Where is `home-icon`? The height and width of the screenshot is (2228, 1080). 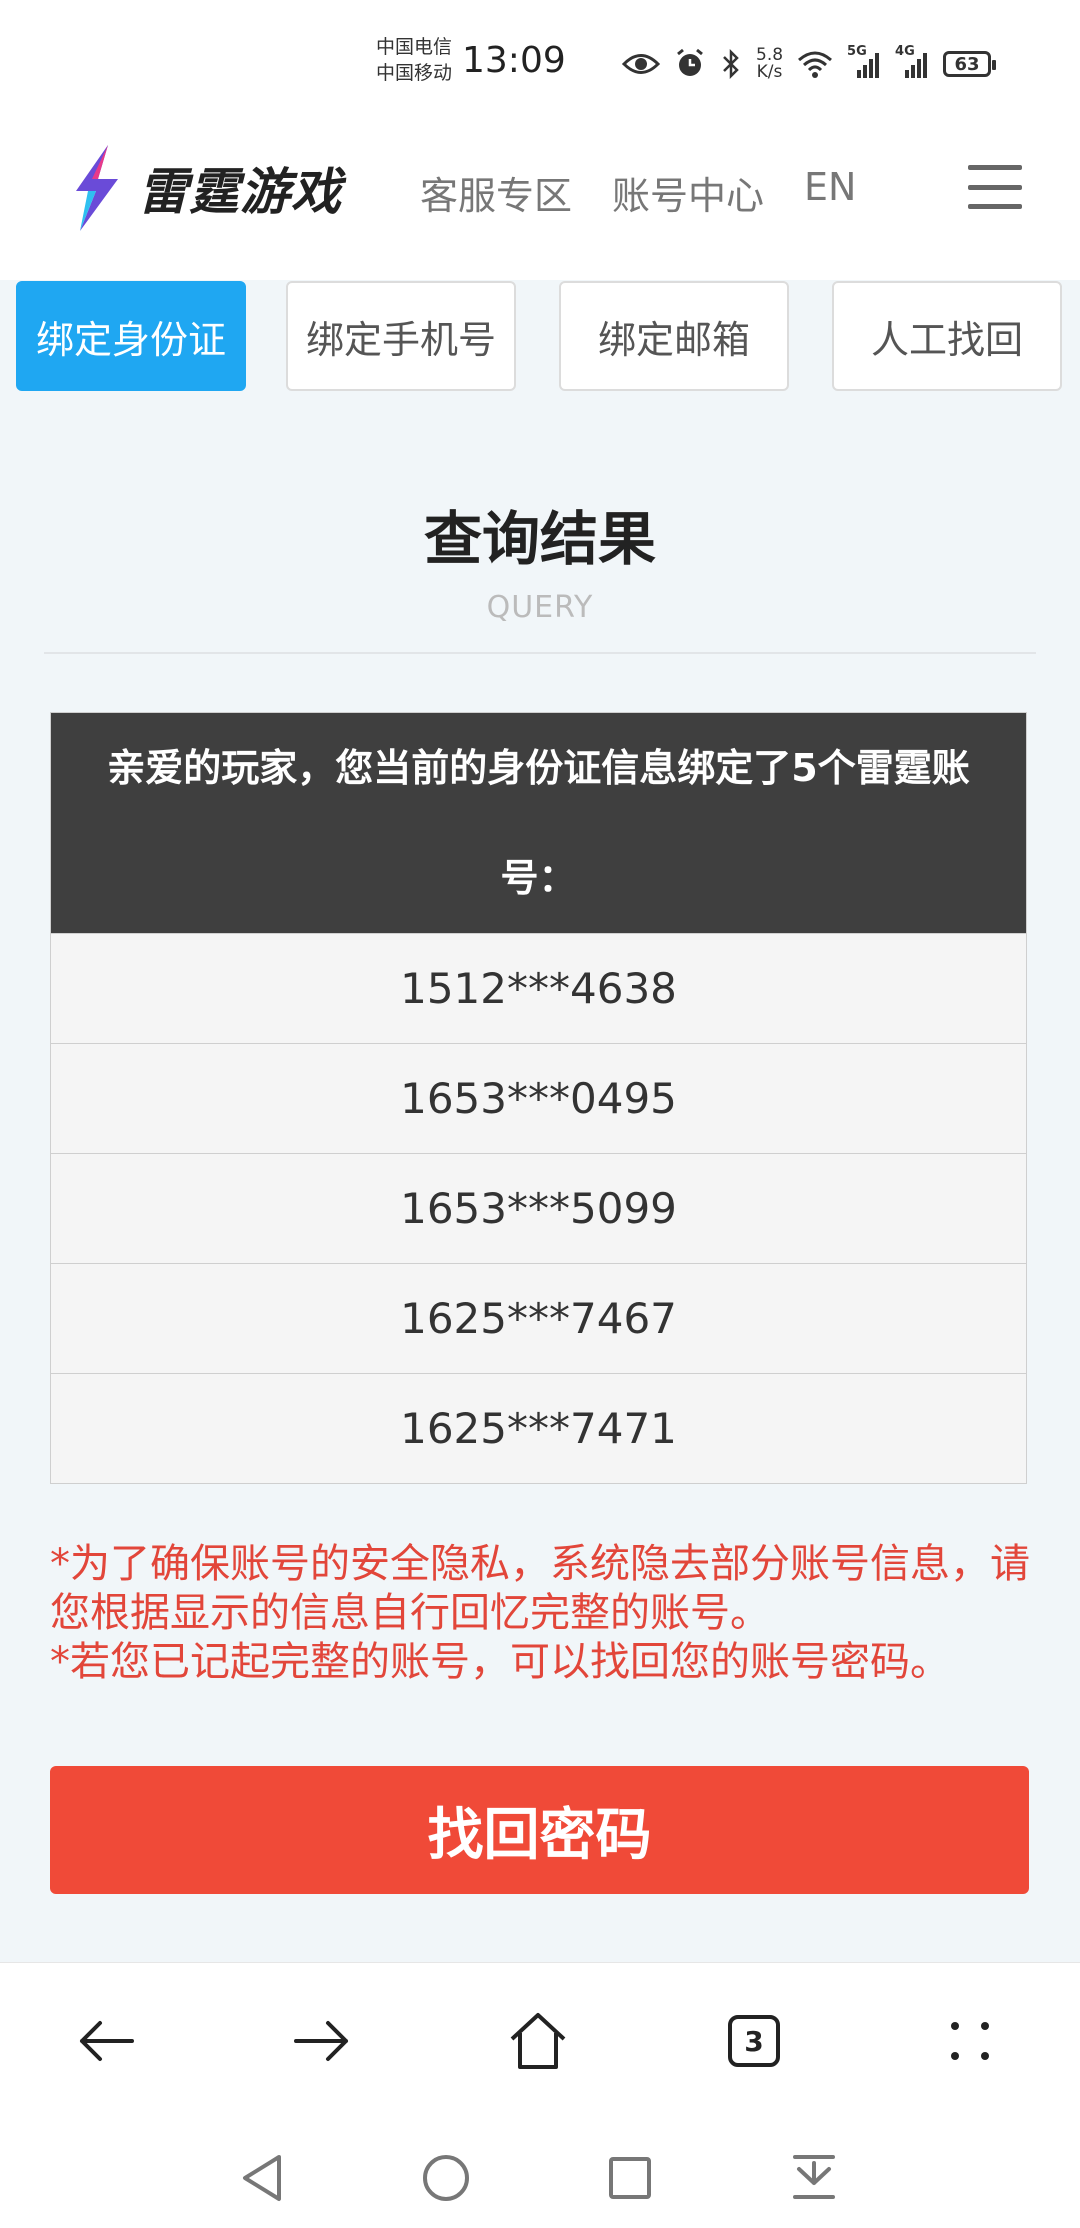 home-icon is located at coordinates (538, 2041).